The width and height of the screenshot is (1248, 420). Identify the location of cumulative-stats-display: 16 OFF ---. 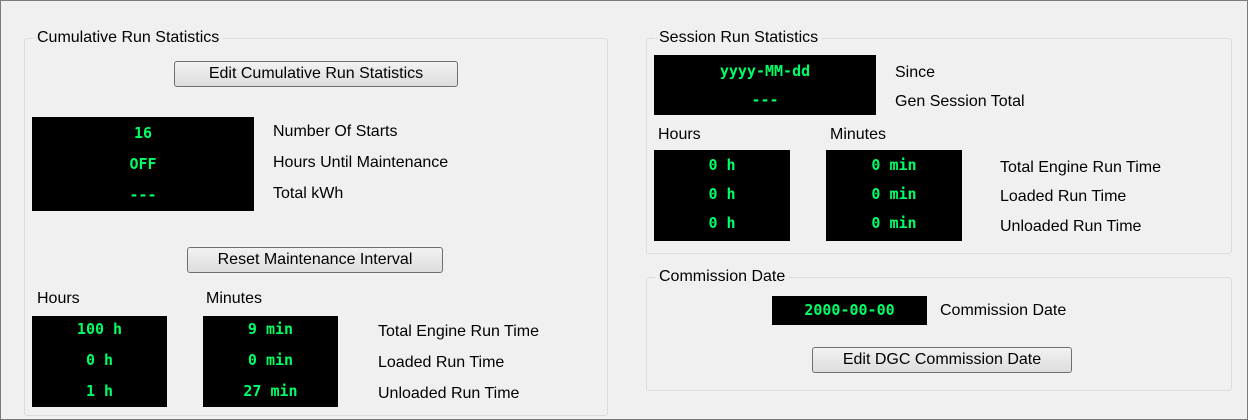
(143, 164).